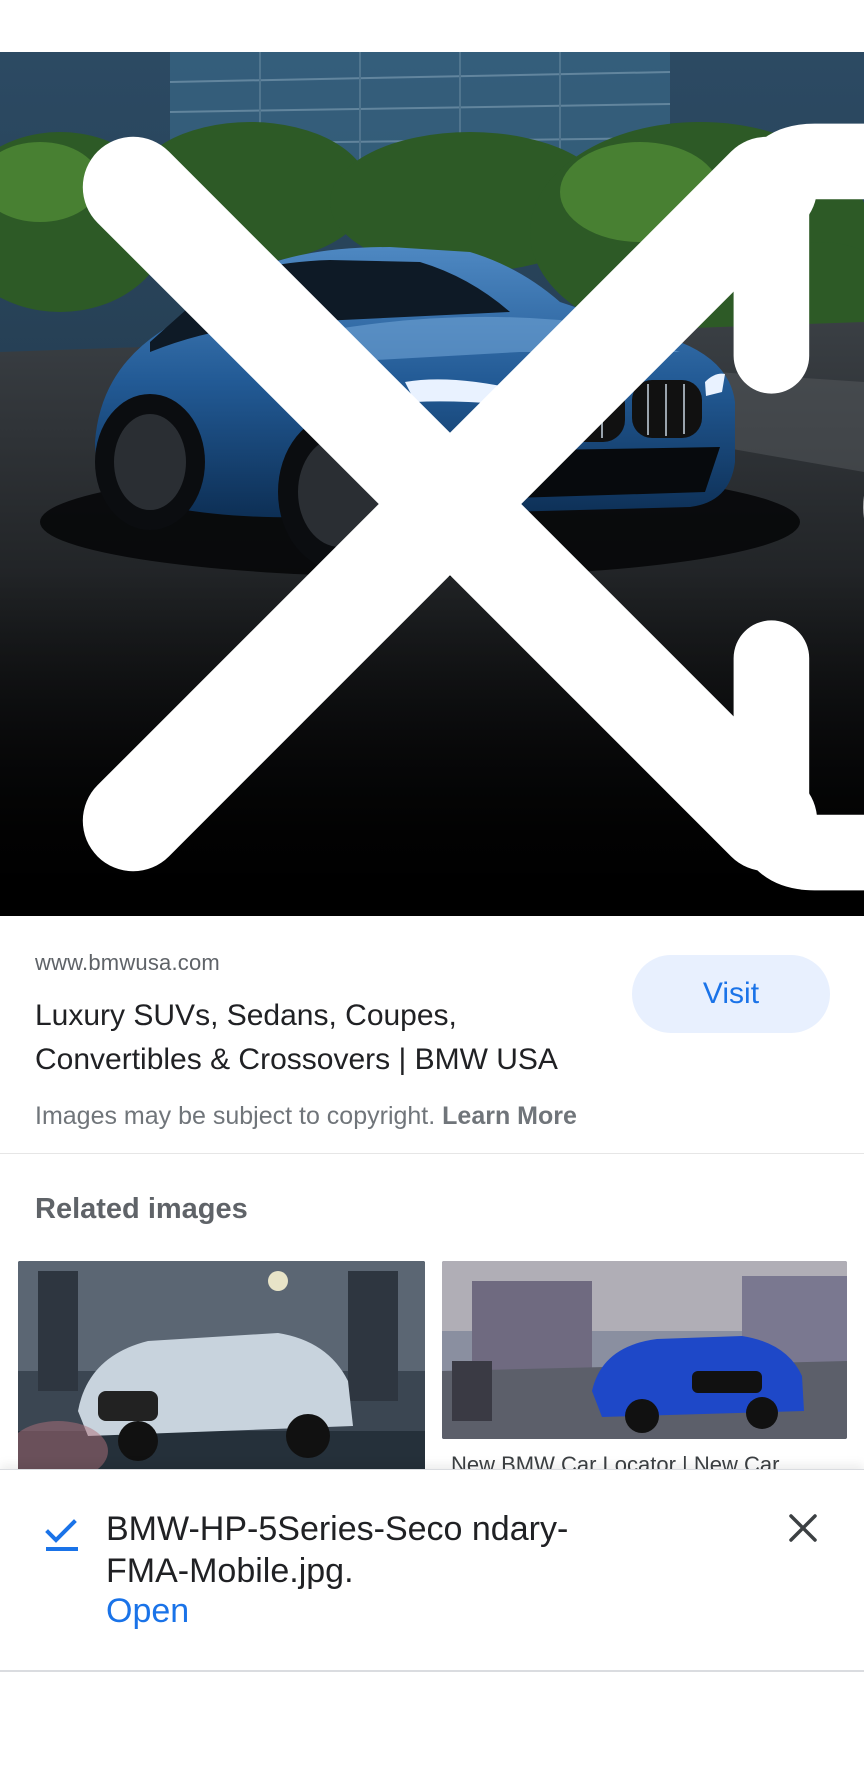  I want to click on related-images-heading: Related images, so click(141, 1209).